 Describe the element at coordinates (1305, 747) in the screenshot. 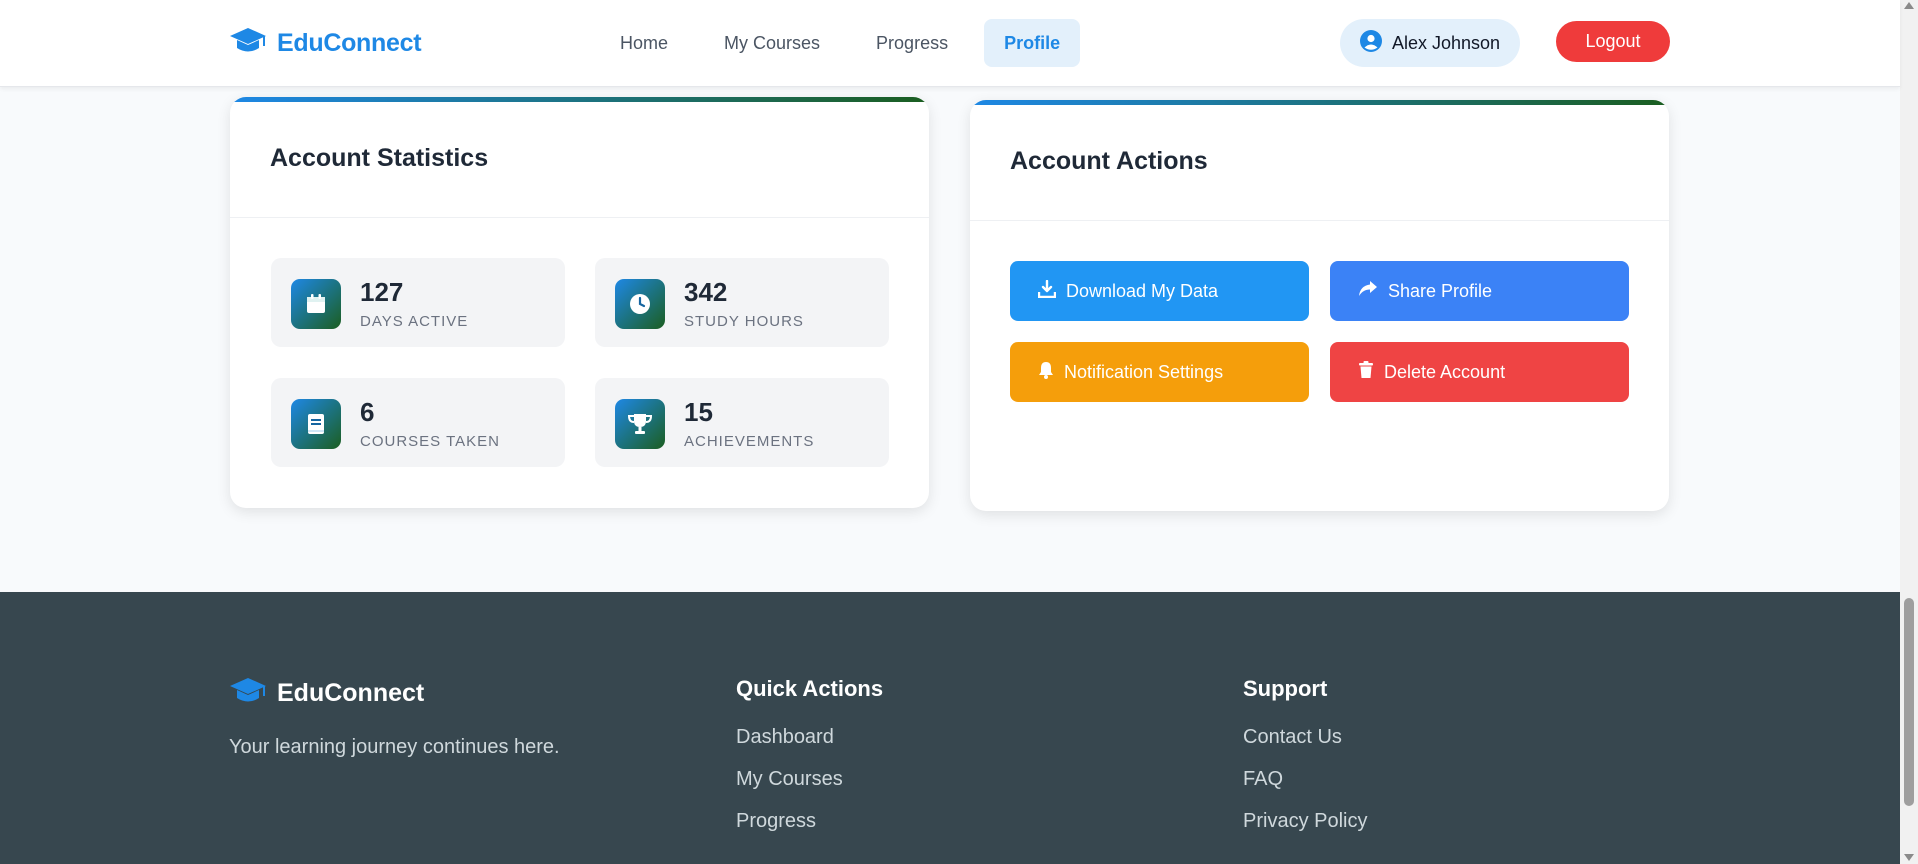

I see `footer-link-contact-us: Contact Us` at that location.